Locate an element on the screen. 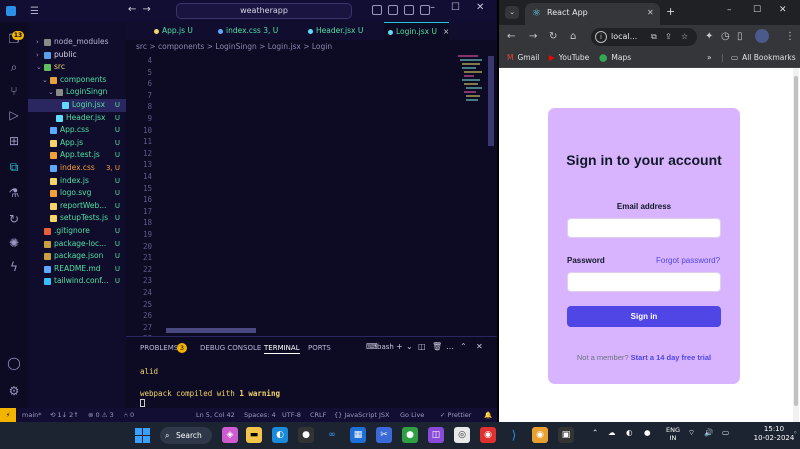 This screenshot has height=449, width=800. battery-icon: ▭ is located at coordinates (725, 432).